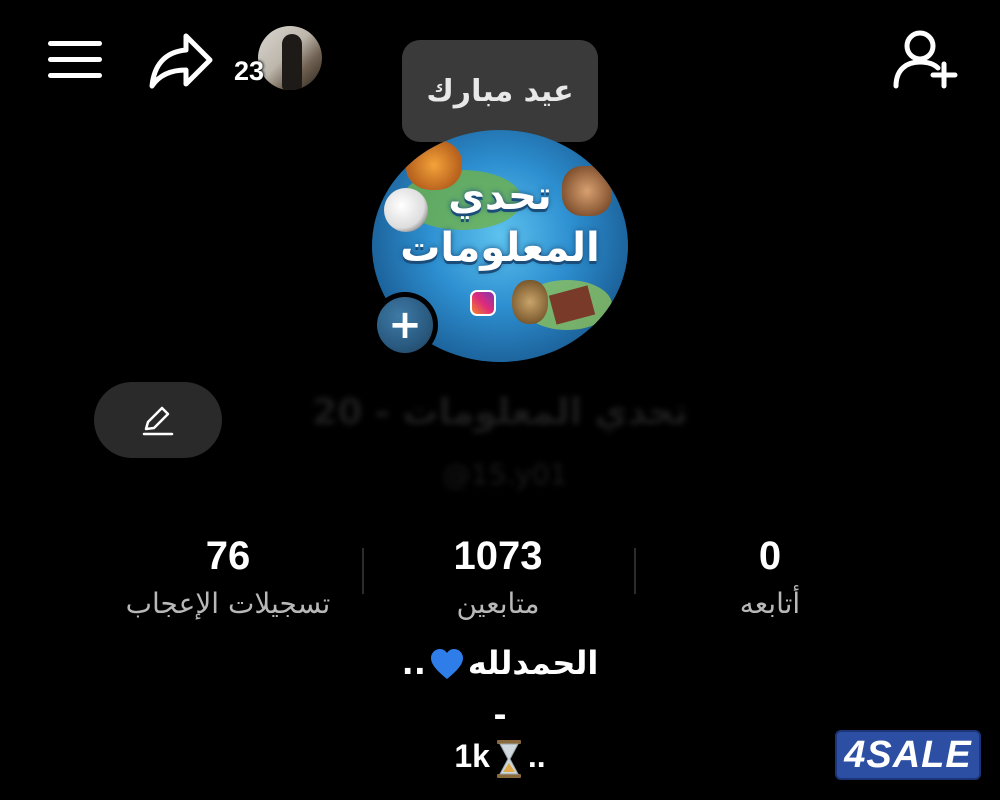 The height and width of the screenshot is (800, 1000). I want to click on mask-image, so click(530, 302).